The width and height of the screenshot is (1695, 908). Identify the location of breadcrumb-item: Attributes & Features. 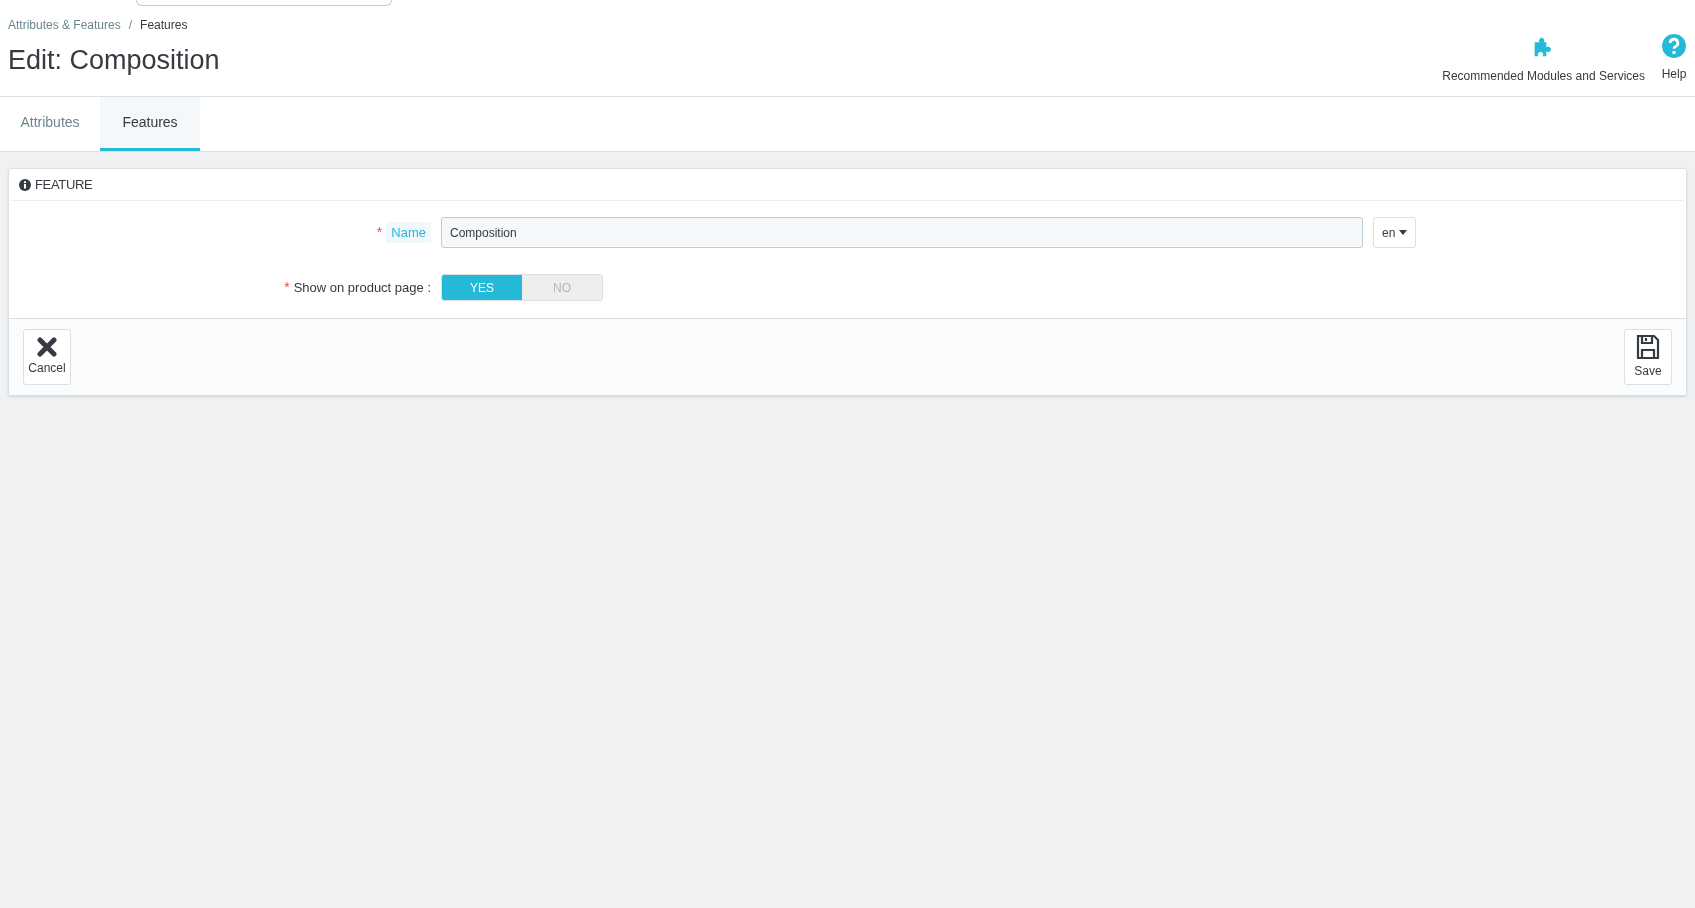
(64, 25).